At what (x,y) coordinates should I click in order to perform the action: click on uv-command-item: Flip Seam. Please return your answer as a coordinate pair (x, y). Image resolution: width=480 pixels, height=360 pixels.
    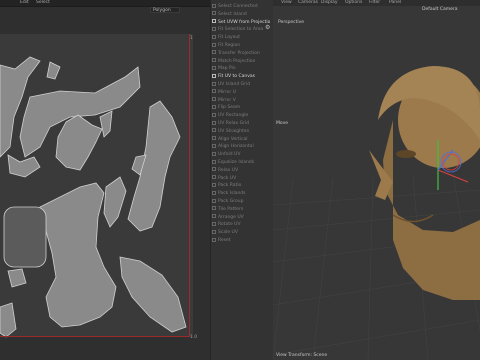
    Looking at the image, I should click on (241, 107).